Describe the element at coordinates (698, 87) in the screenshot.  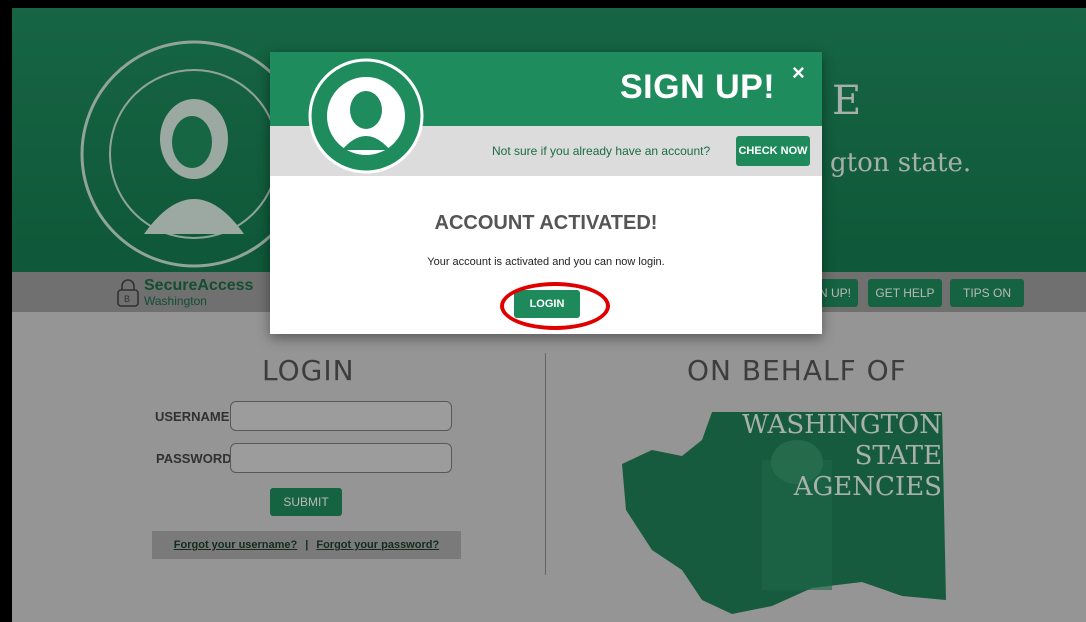
I see `modal-title: SIGN UP!` at that location.